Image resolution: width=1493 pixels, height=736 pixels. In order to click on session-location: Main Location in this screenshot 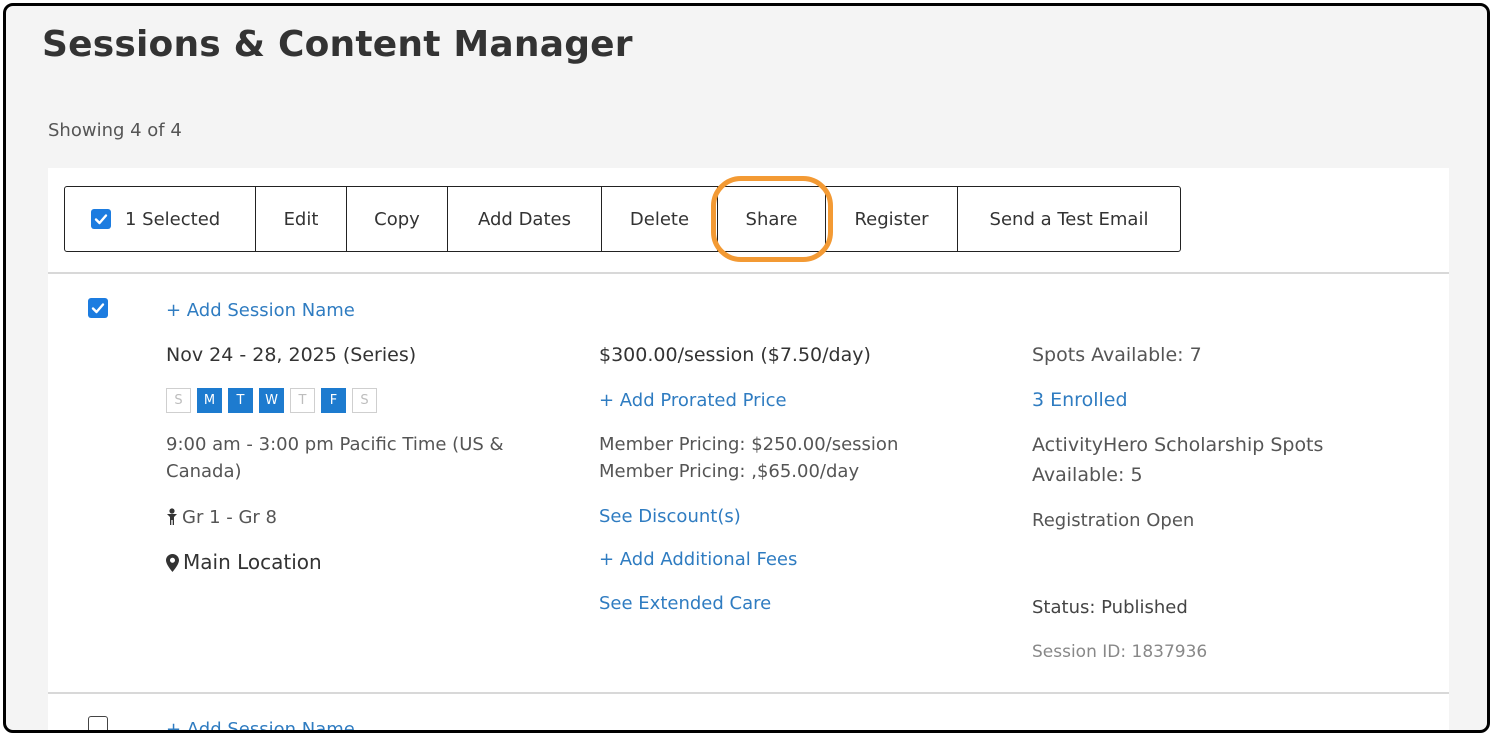, I will do `click(244, 562)`.